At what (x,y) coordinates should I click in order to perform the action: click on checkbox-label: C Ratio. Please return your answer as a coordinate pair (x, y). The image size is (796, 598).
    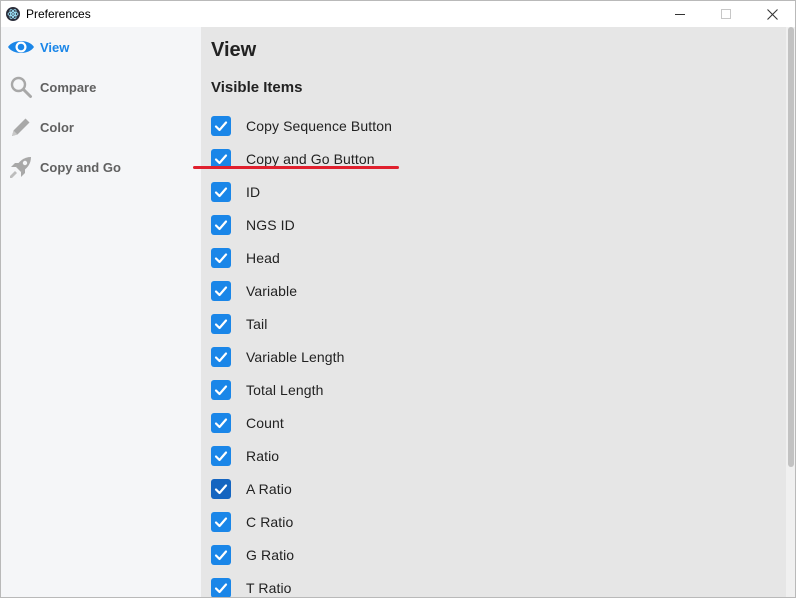
    Looking at the image, I should click on (270, 521).